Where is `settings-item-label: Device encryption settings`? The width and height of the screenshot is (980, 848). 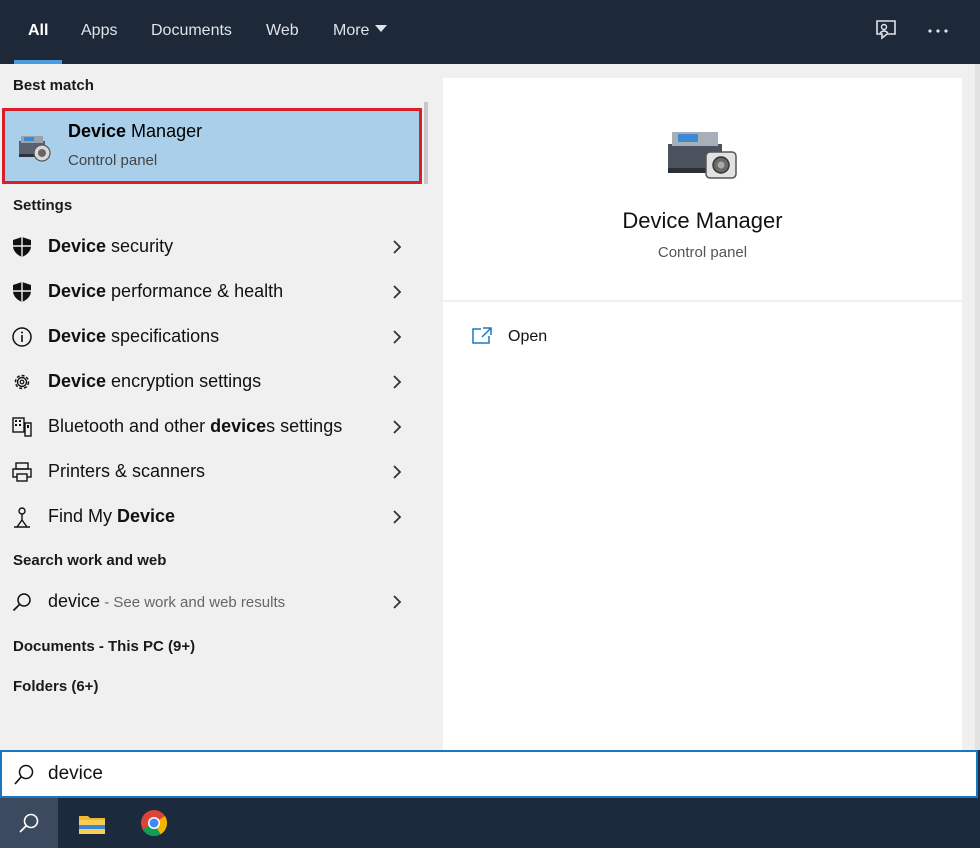 settings-item-label: Device encryption settings is located at coordinates (155, 381).